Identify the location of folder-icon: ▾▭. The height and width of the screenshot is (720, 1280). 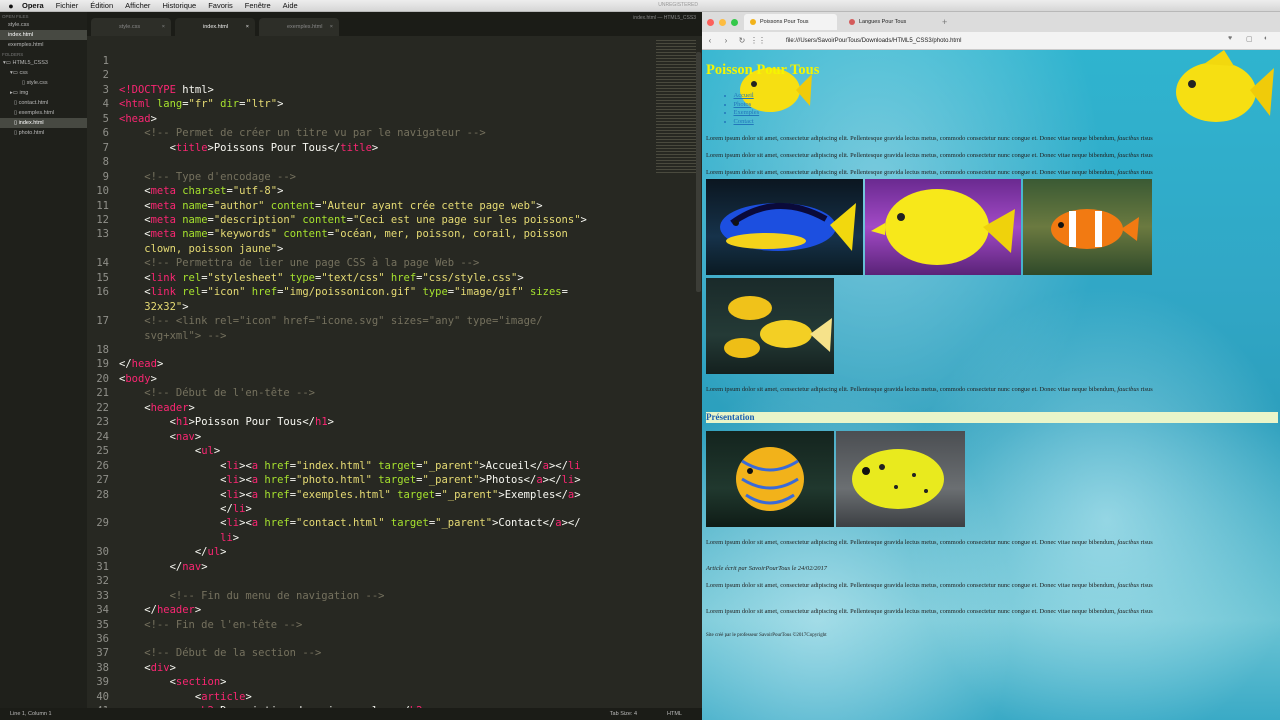
(15, 73).